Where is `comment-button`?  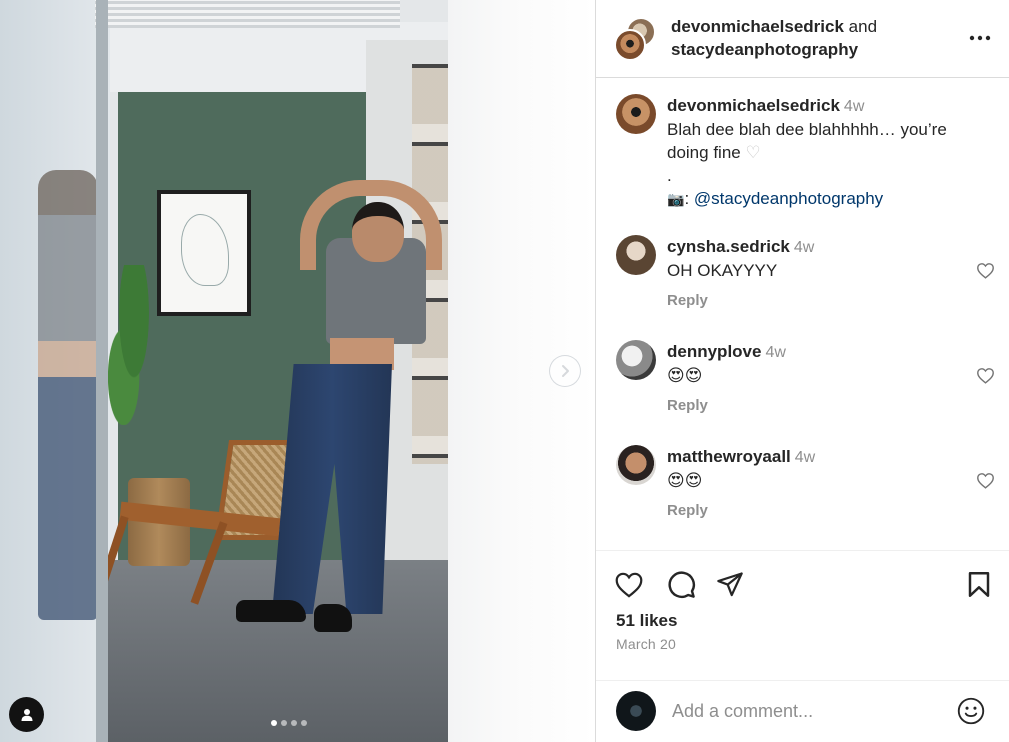
comment-button is located at coordinates (681, 584).